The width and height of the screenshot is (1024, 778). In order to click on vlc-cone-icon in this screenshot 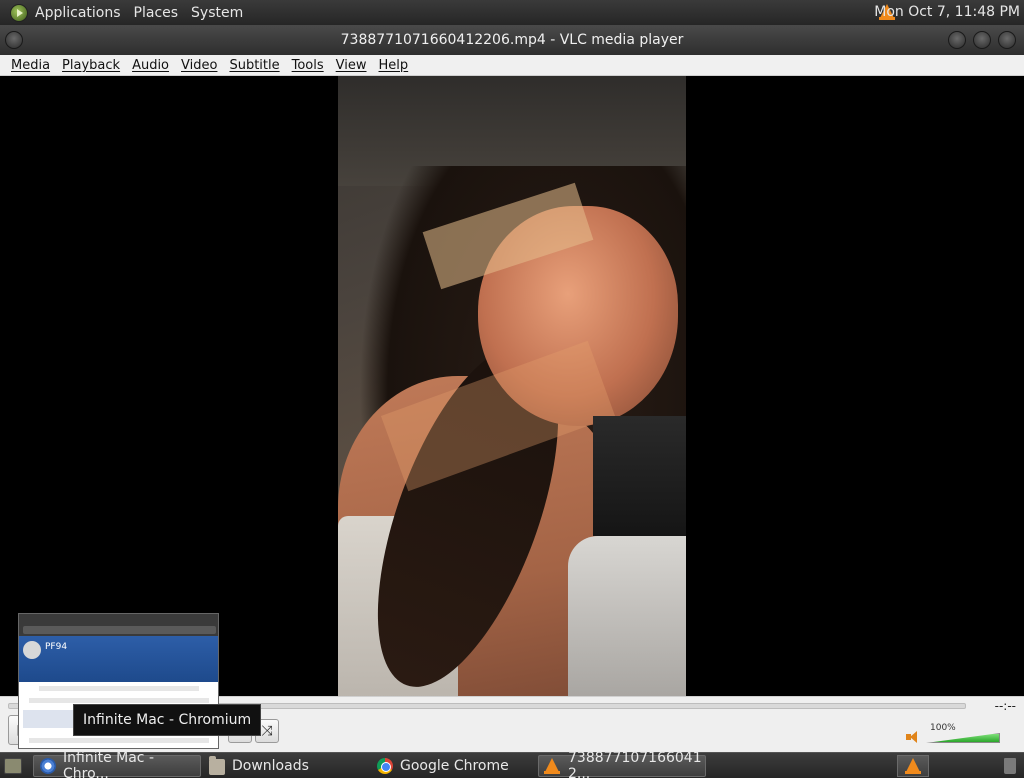, I will do `click(913, 766)`.